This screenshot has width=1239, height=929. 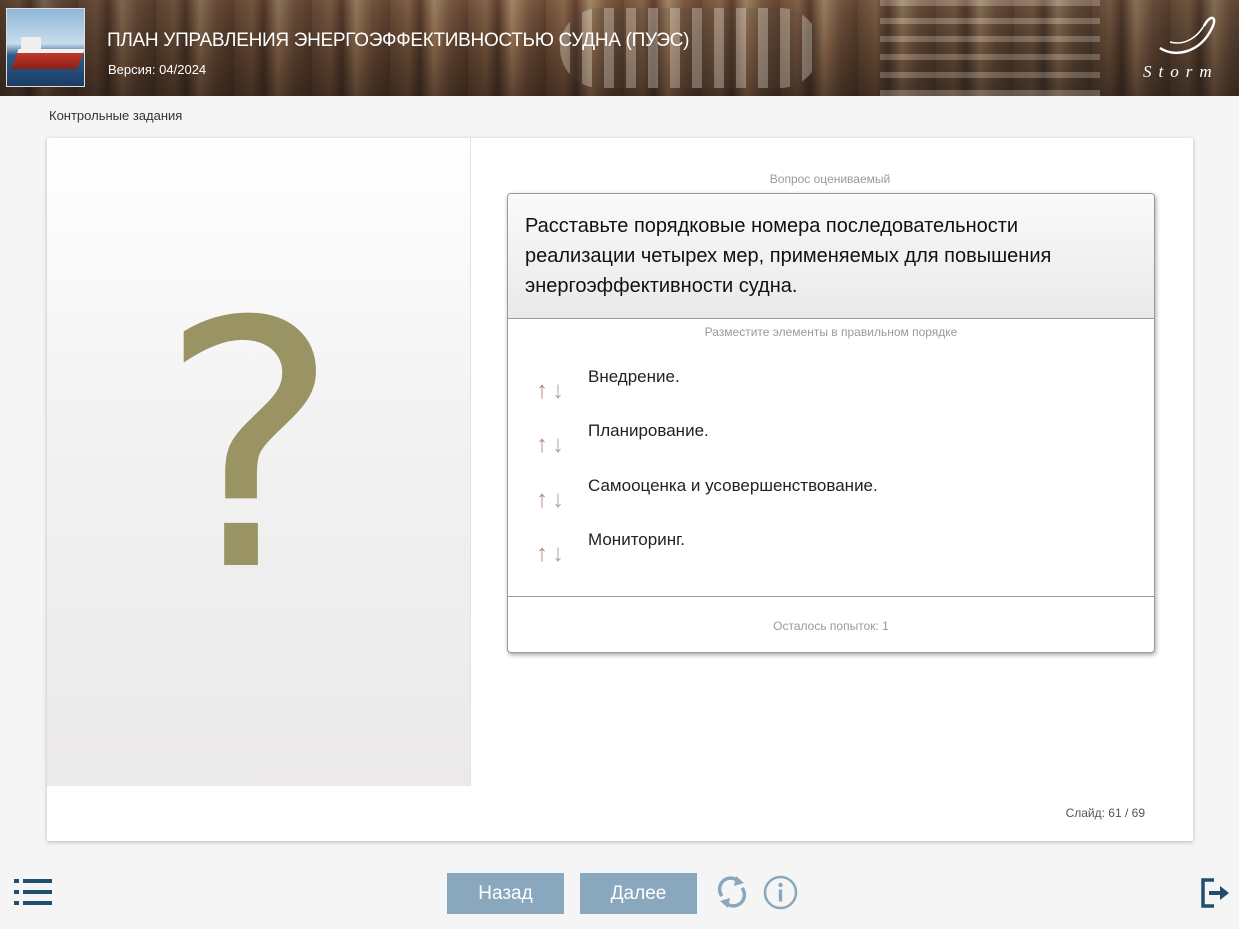 What do you see at coordinates (990, 48) in the screenshot?
I see `header-background-machinery` at bounding box center [990, 48].